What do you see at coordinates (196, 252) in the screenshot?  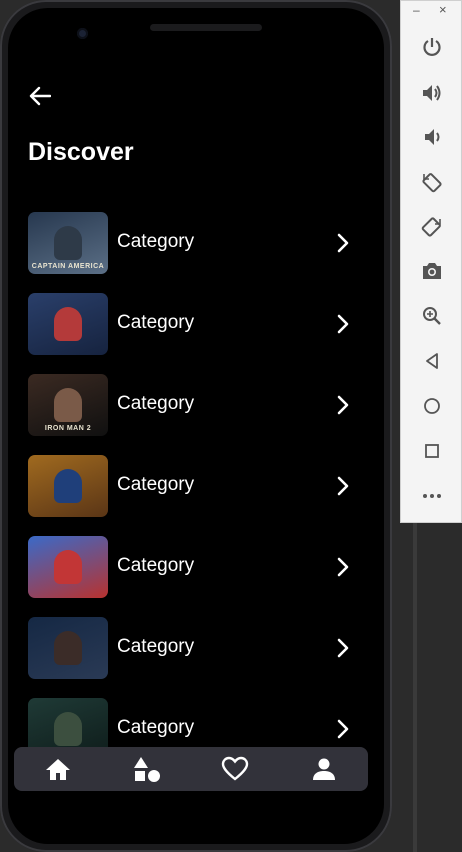 I see `category-row: CAPTAIN AMERICA Category` at bounding box center [196, 252].